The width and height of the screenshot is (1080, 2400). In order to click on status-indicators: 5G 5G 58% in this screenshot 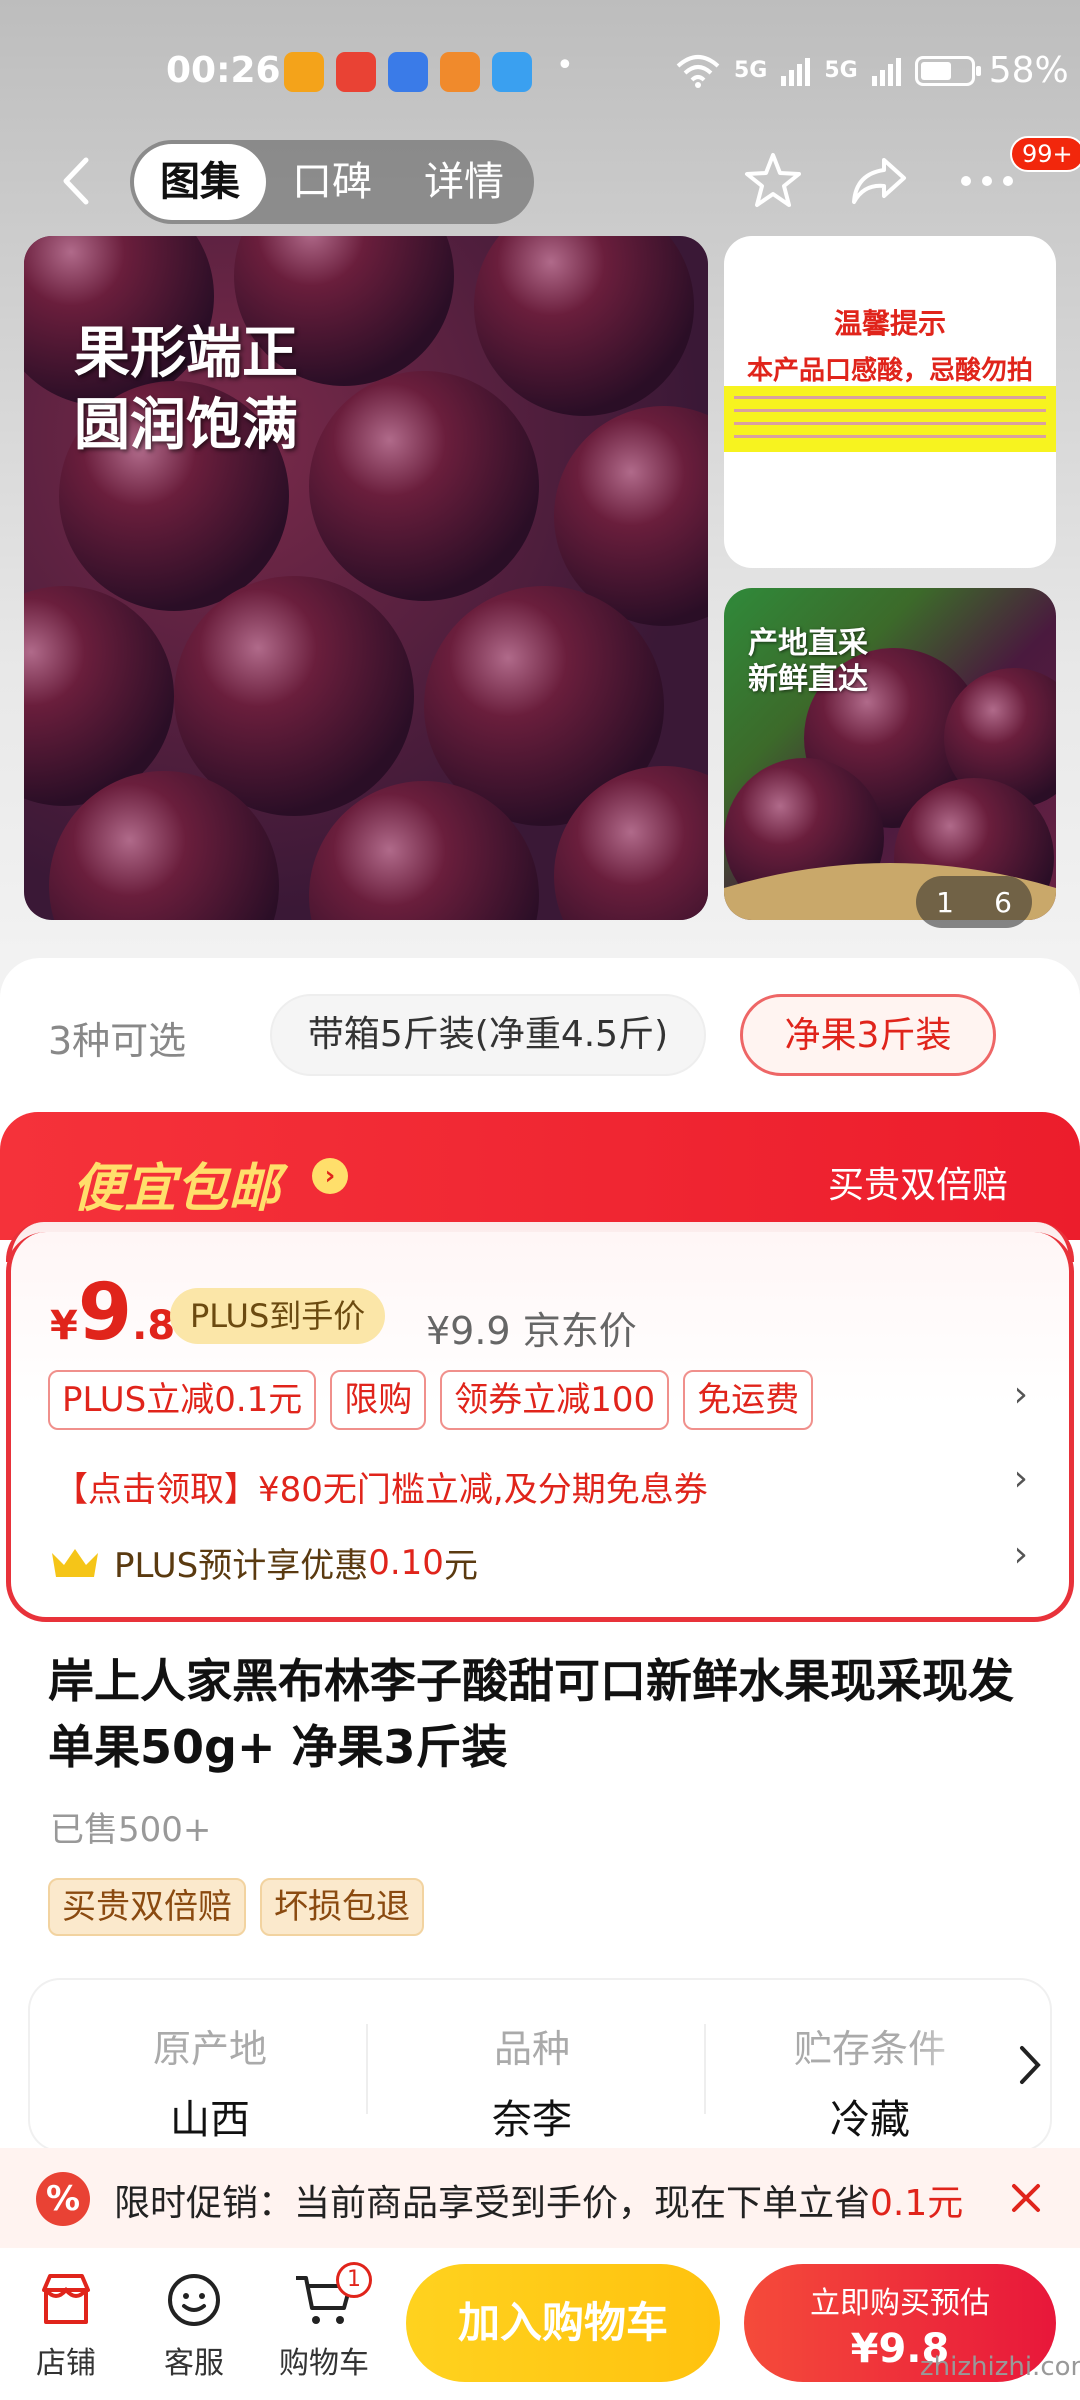, I will do `click(872, 70)`.